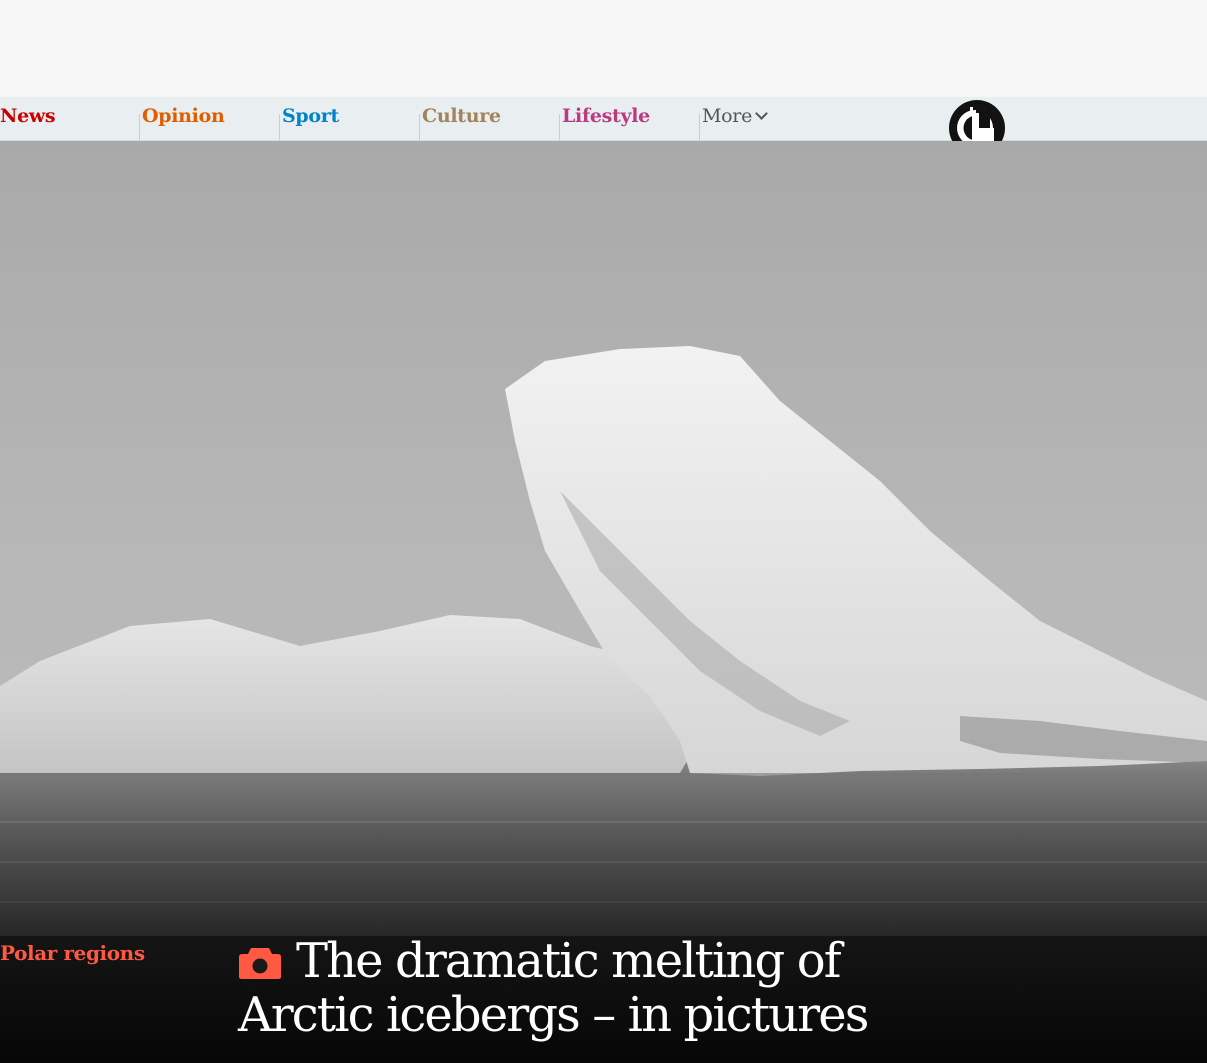  What do you see at coordinates (727, 116) in the screenshot?
I see `more-label-text: More` at bounding box center [727, 116].